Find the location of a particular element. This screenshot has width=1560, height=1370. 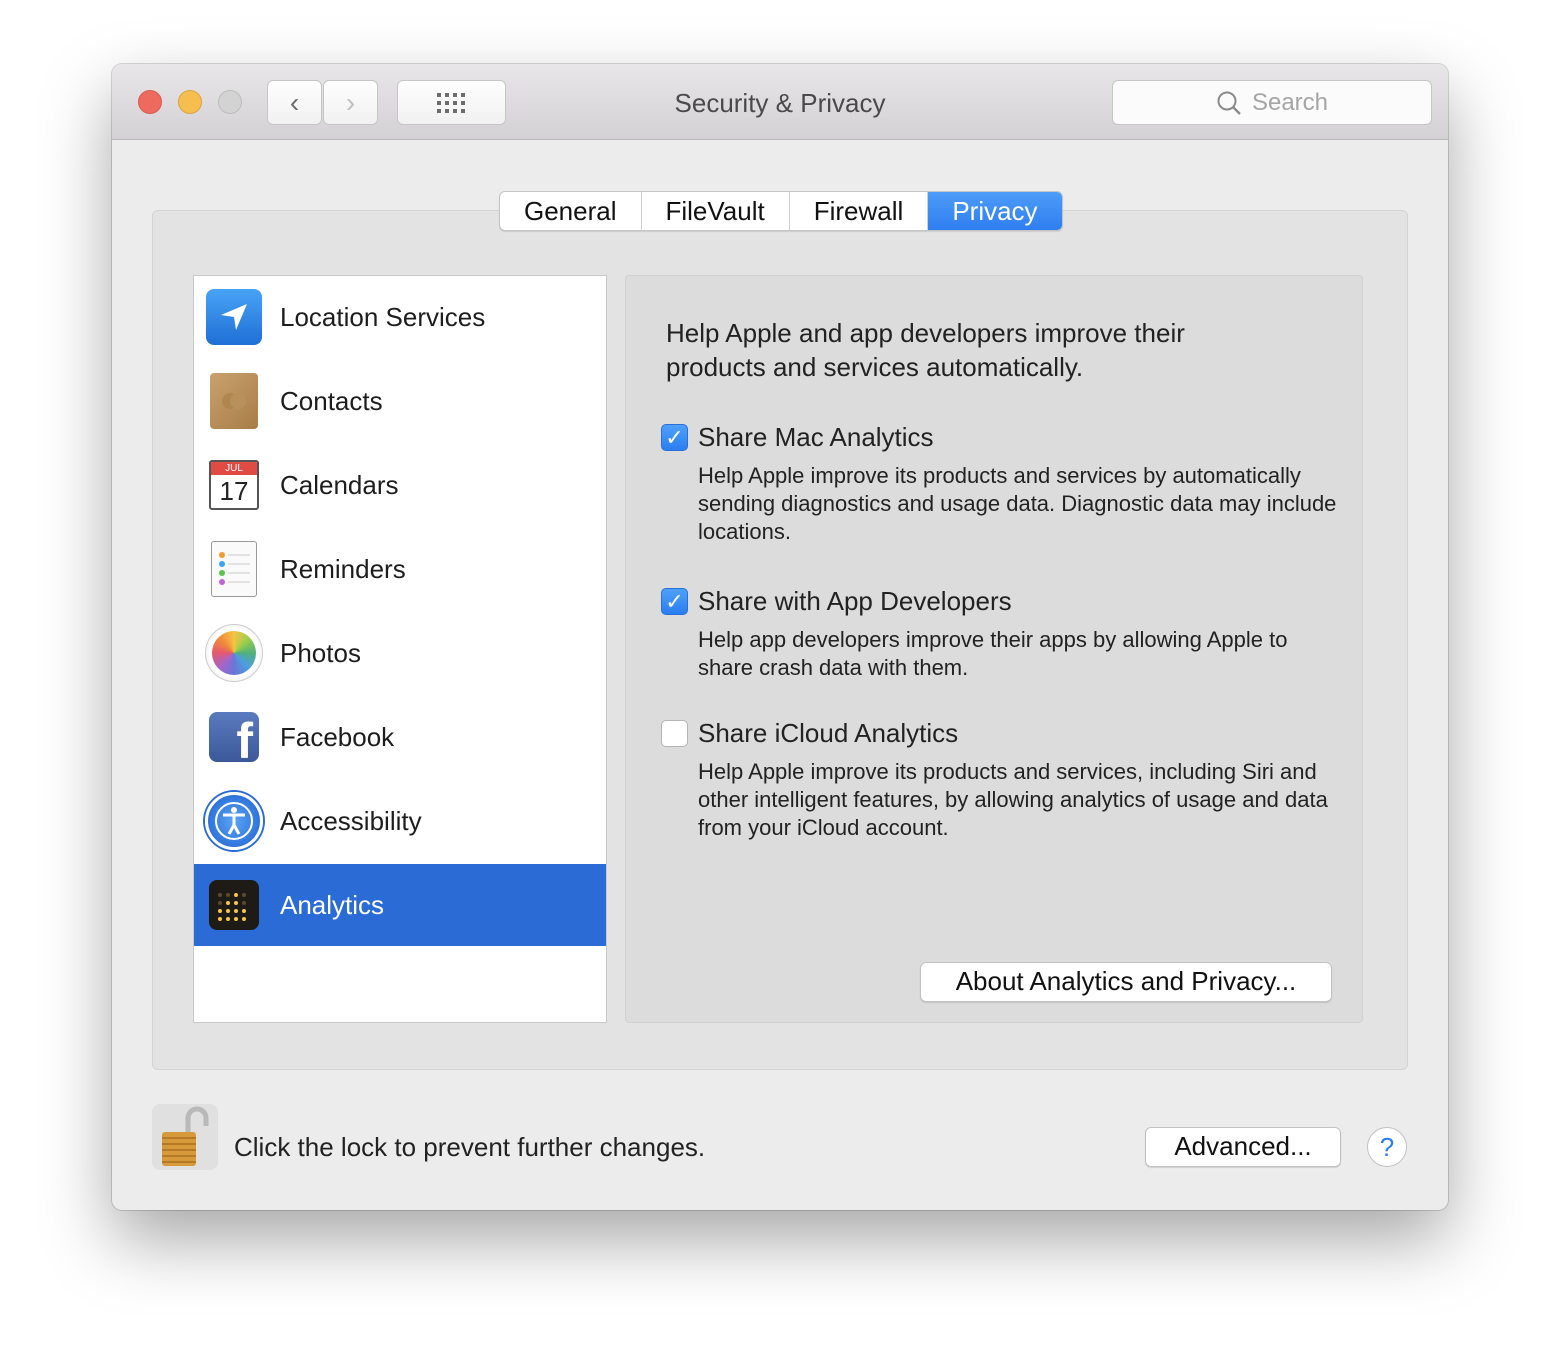

tab-bar: General FileVault Firewall Privacy is located at coordinates (781, 211).